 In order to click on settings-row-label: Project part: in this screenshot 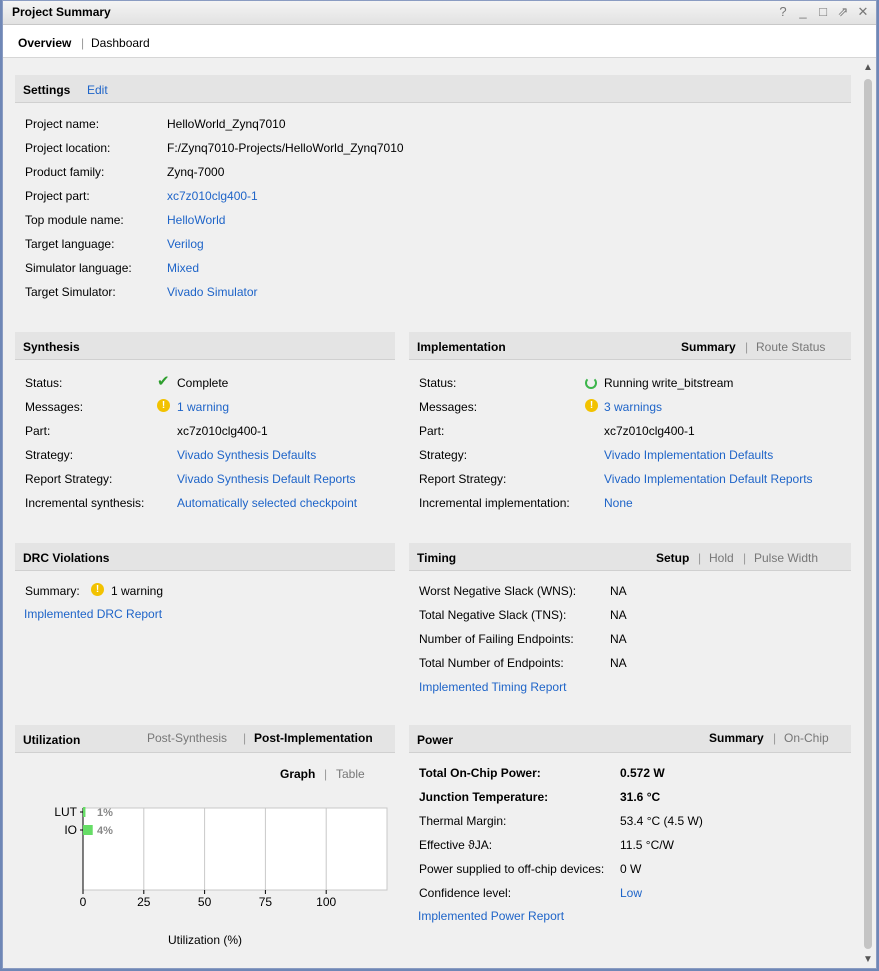, I will do `click(57, 196)`.